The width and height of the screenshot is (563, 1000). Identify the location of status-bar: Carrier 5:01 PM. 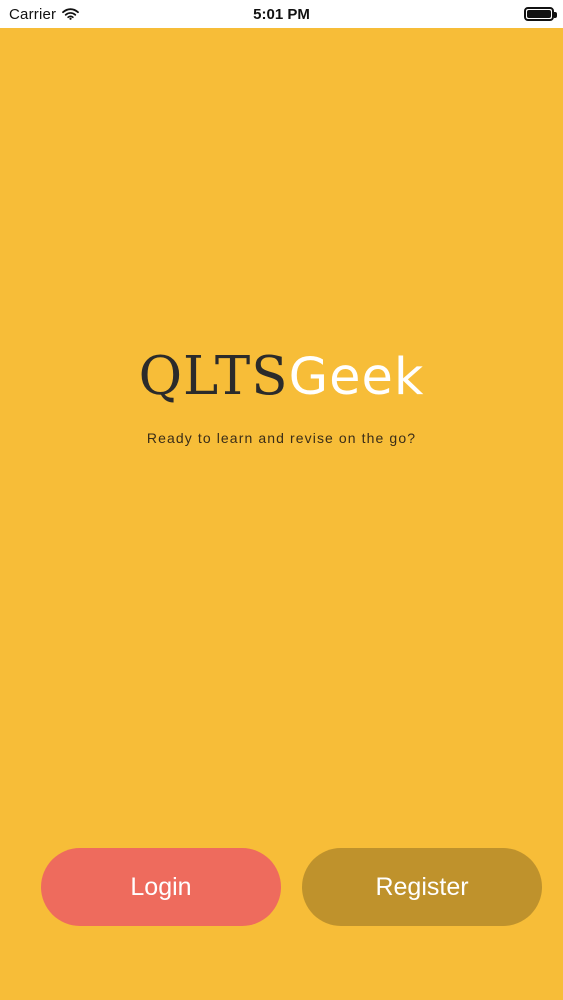
(281, 14).